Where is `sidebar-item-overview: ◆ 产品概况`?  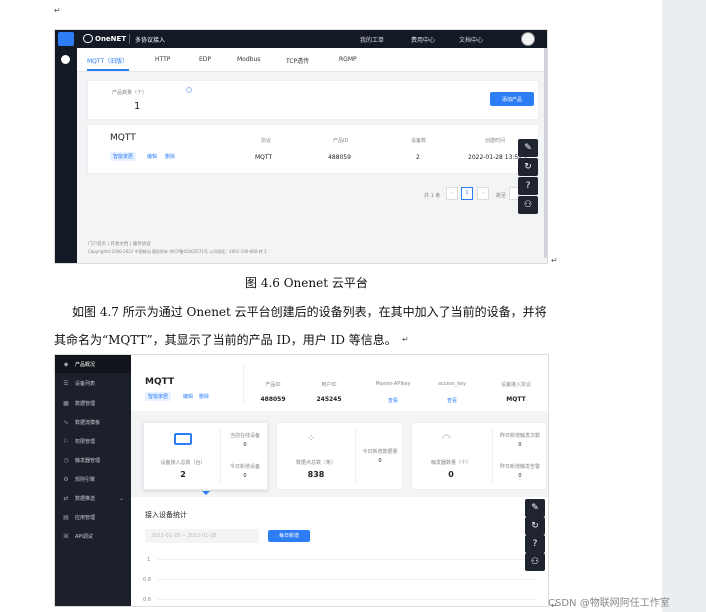 sidebar-item-overview: ◆ 产品概况 is located at coordinates (93, 364).